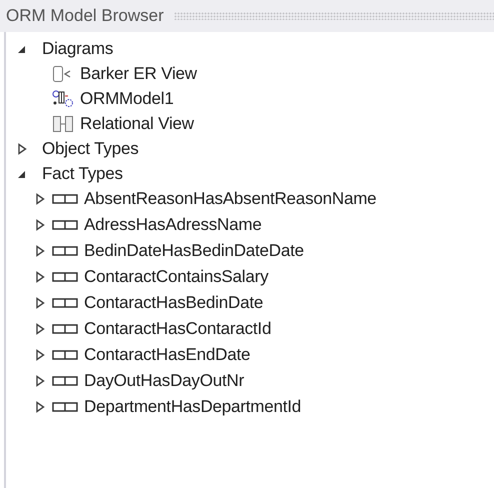 Image resolution: width=494 pixels, height=488 pixels. I want to click on tree-item: AbsentReasonHasAbsentReasonName, so click(230, 199).